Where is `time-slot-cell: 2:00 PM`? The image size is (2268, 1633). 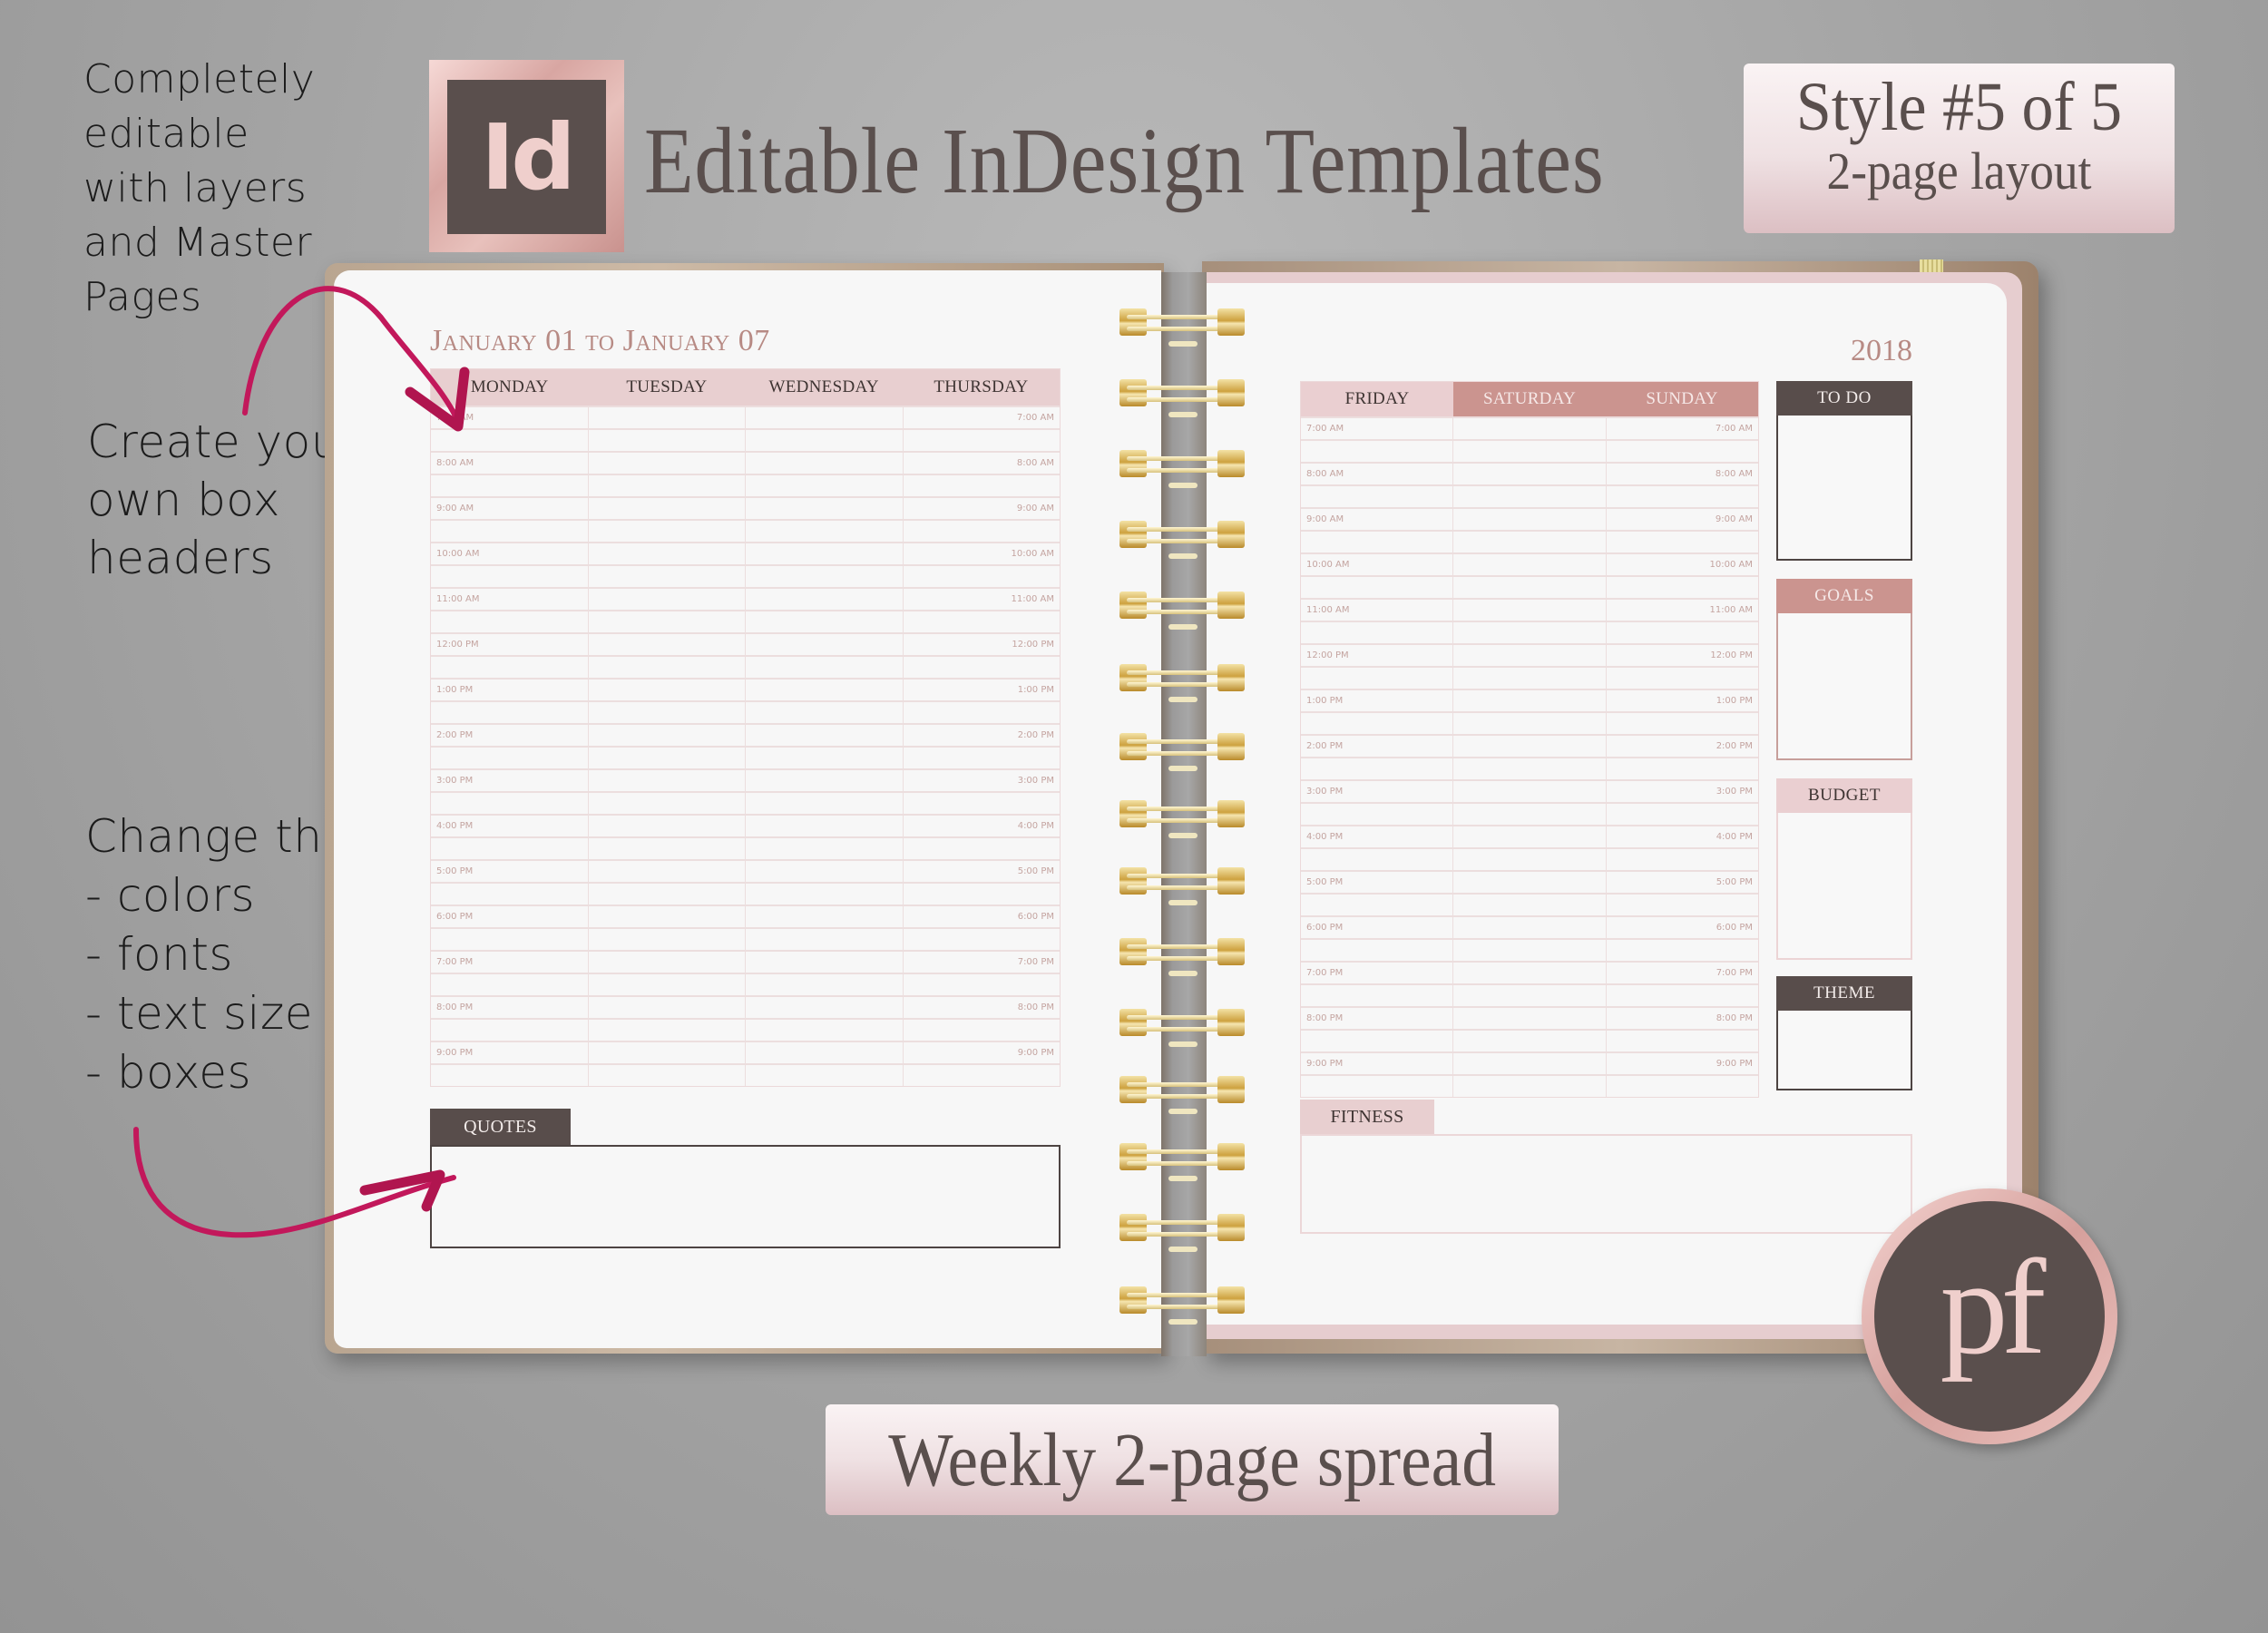 time-slot-cell: 2:00 PM is located at coordinates (1682, 746).